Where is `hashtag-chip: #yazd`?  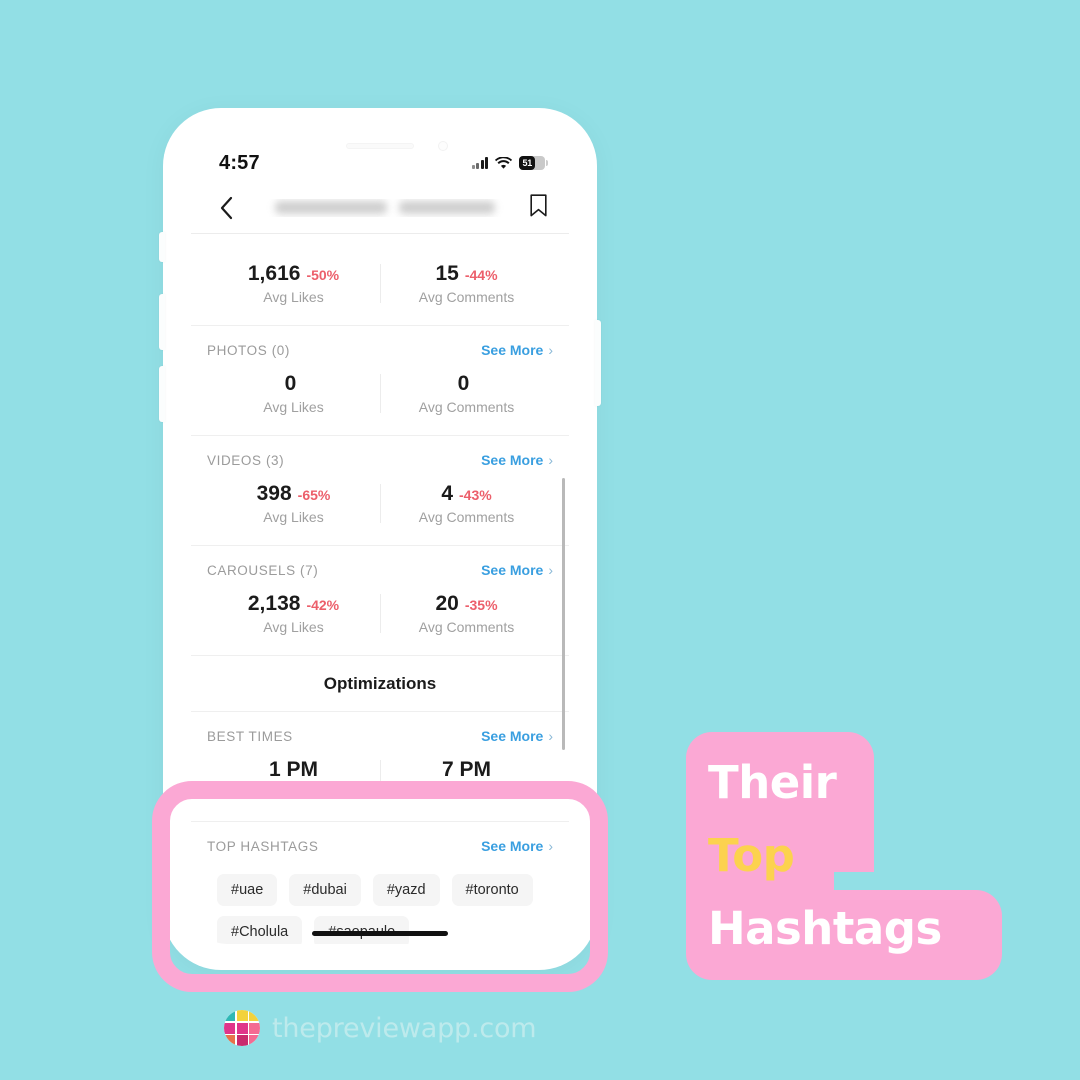
hashtag-chip: #yazd is located at coordinates (406, 890).